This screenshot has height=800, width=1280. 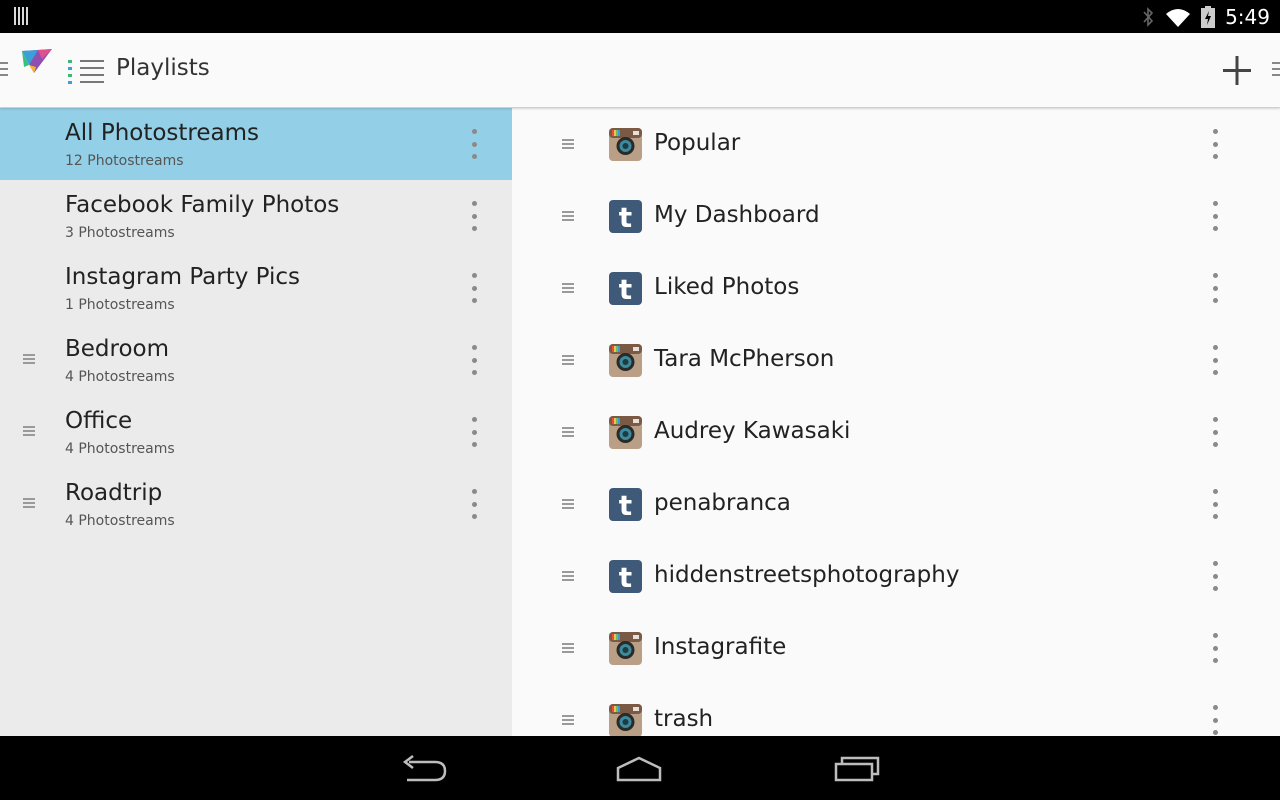 I want to click on page-title: Playlists, so click(x=163, y=68).